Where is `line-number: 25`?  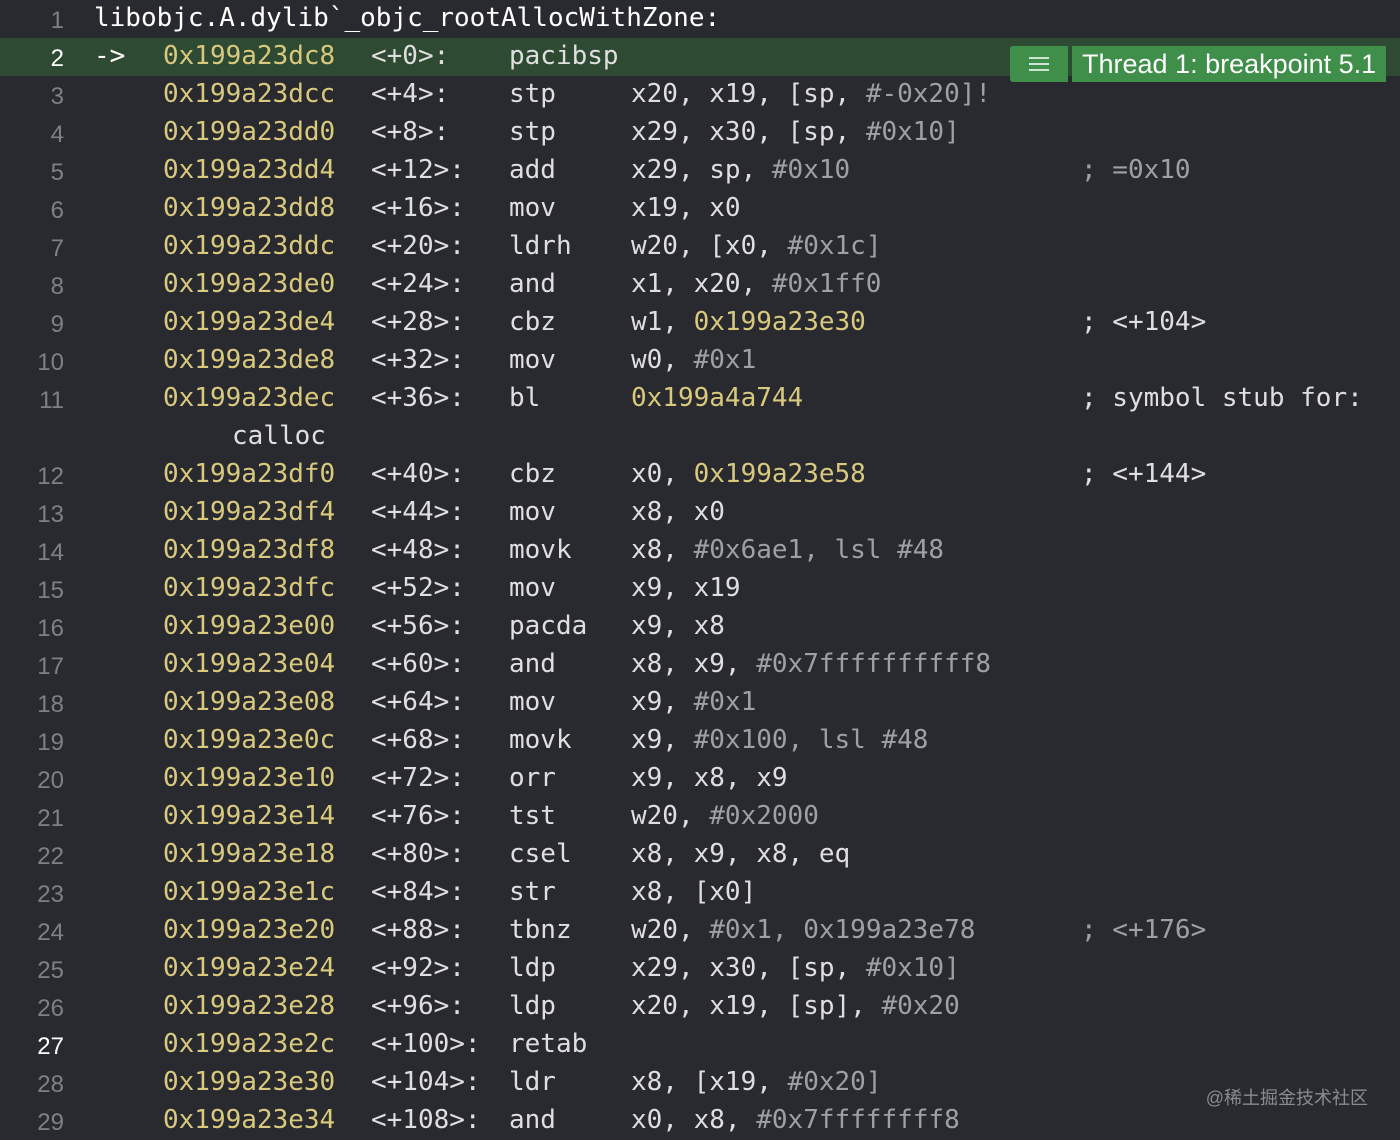 line-number: 25 is located at coordinates (50, 970).